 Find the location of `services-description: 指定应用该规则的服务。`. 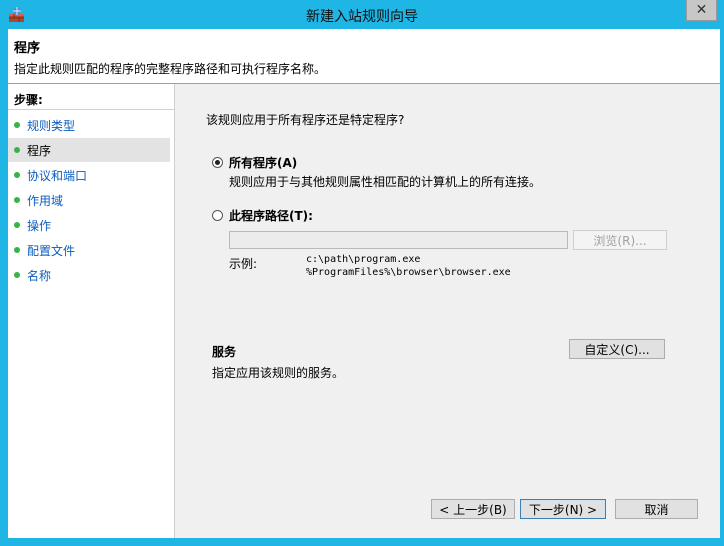

services-description: 指定应用该规则的服务。 is located at coordinates (278, 373).